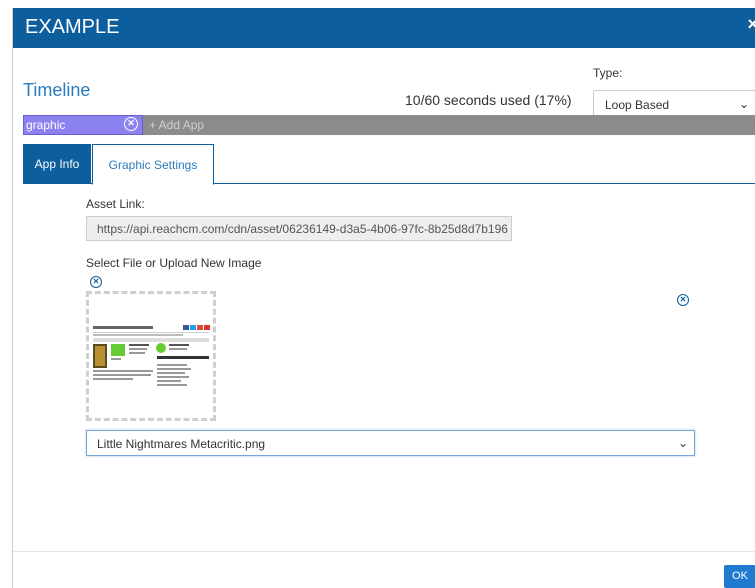 Image resolution: width=755 pixels, height=588 pixels. I want to click on image-thumbnail, so click(151, 357).